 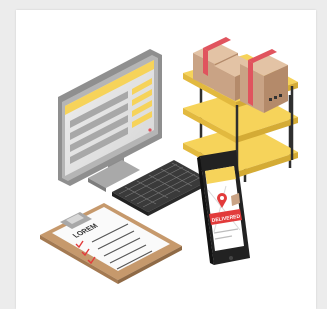 I want to click on clipboard: LOREM, so click(x=111, y=243).